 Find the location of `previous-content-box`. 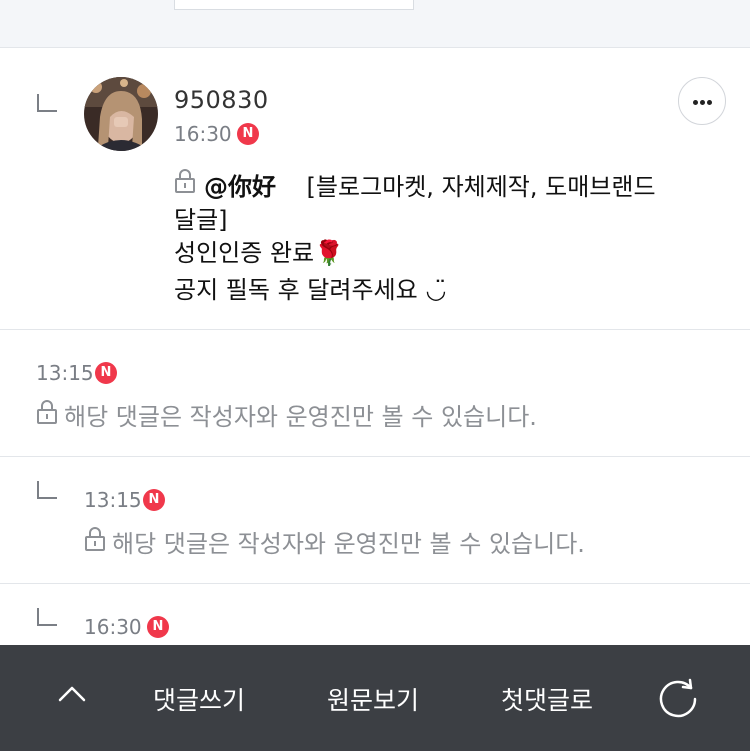

previous-content-box is located at coordinates (294, 5).